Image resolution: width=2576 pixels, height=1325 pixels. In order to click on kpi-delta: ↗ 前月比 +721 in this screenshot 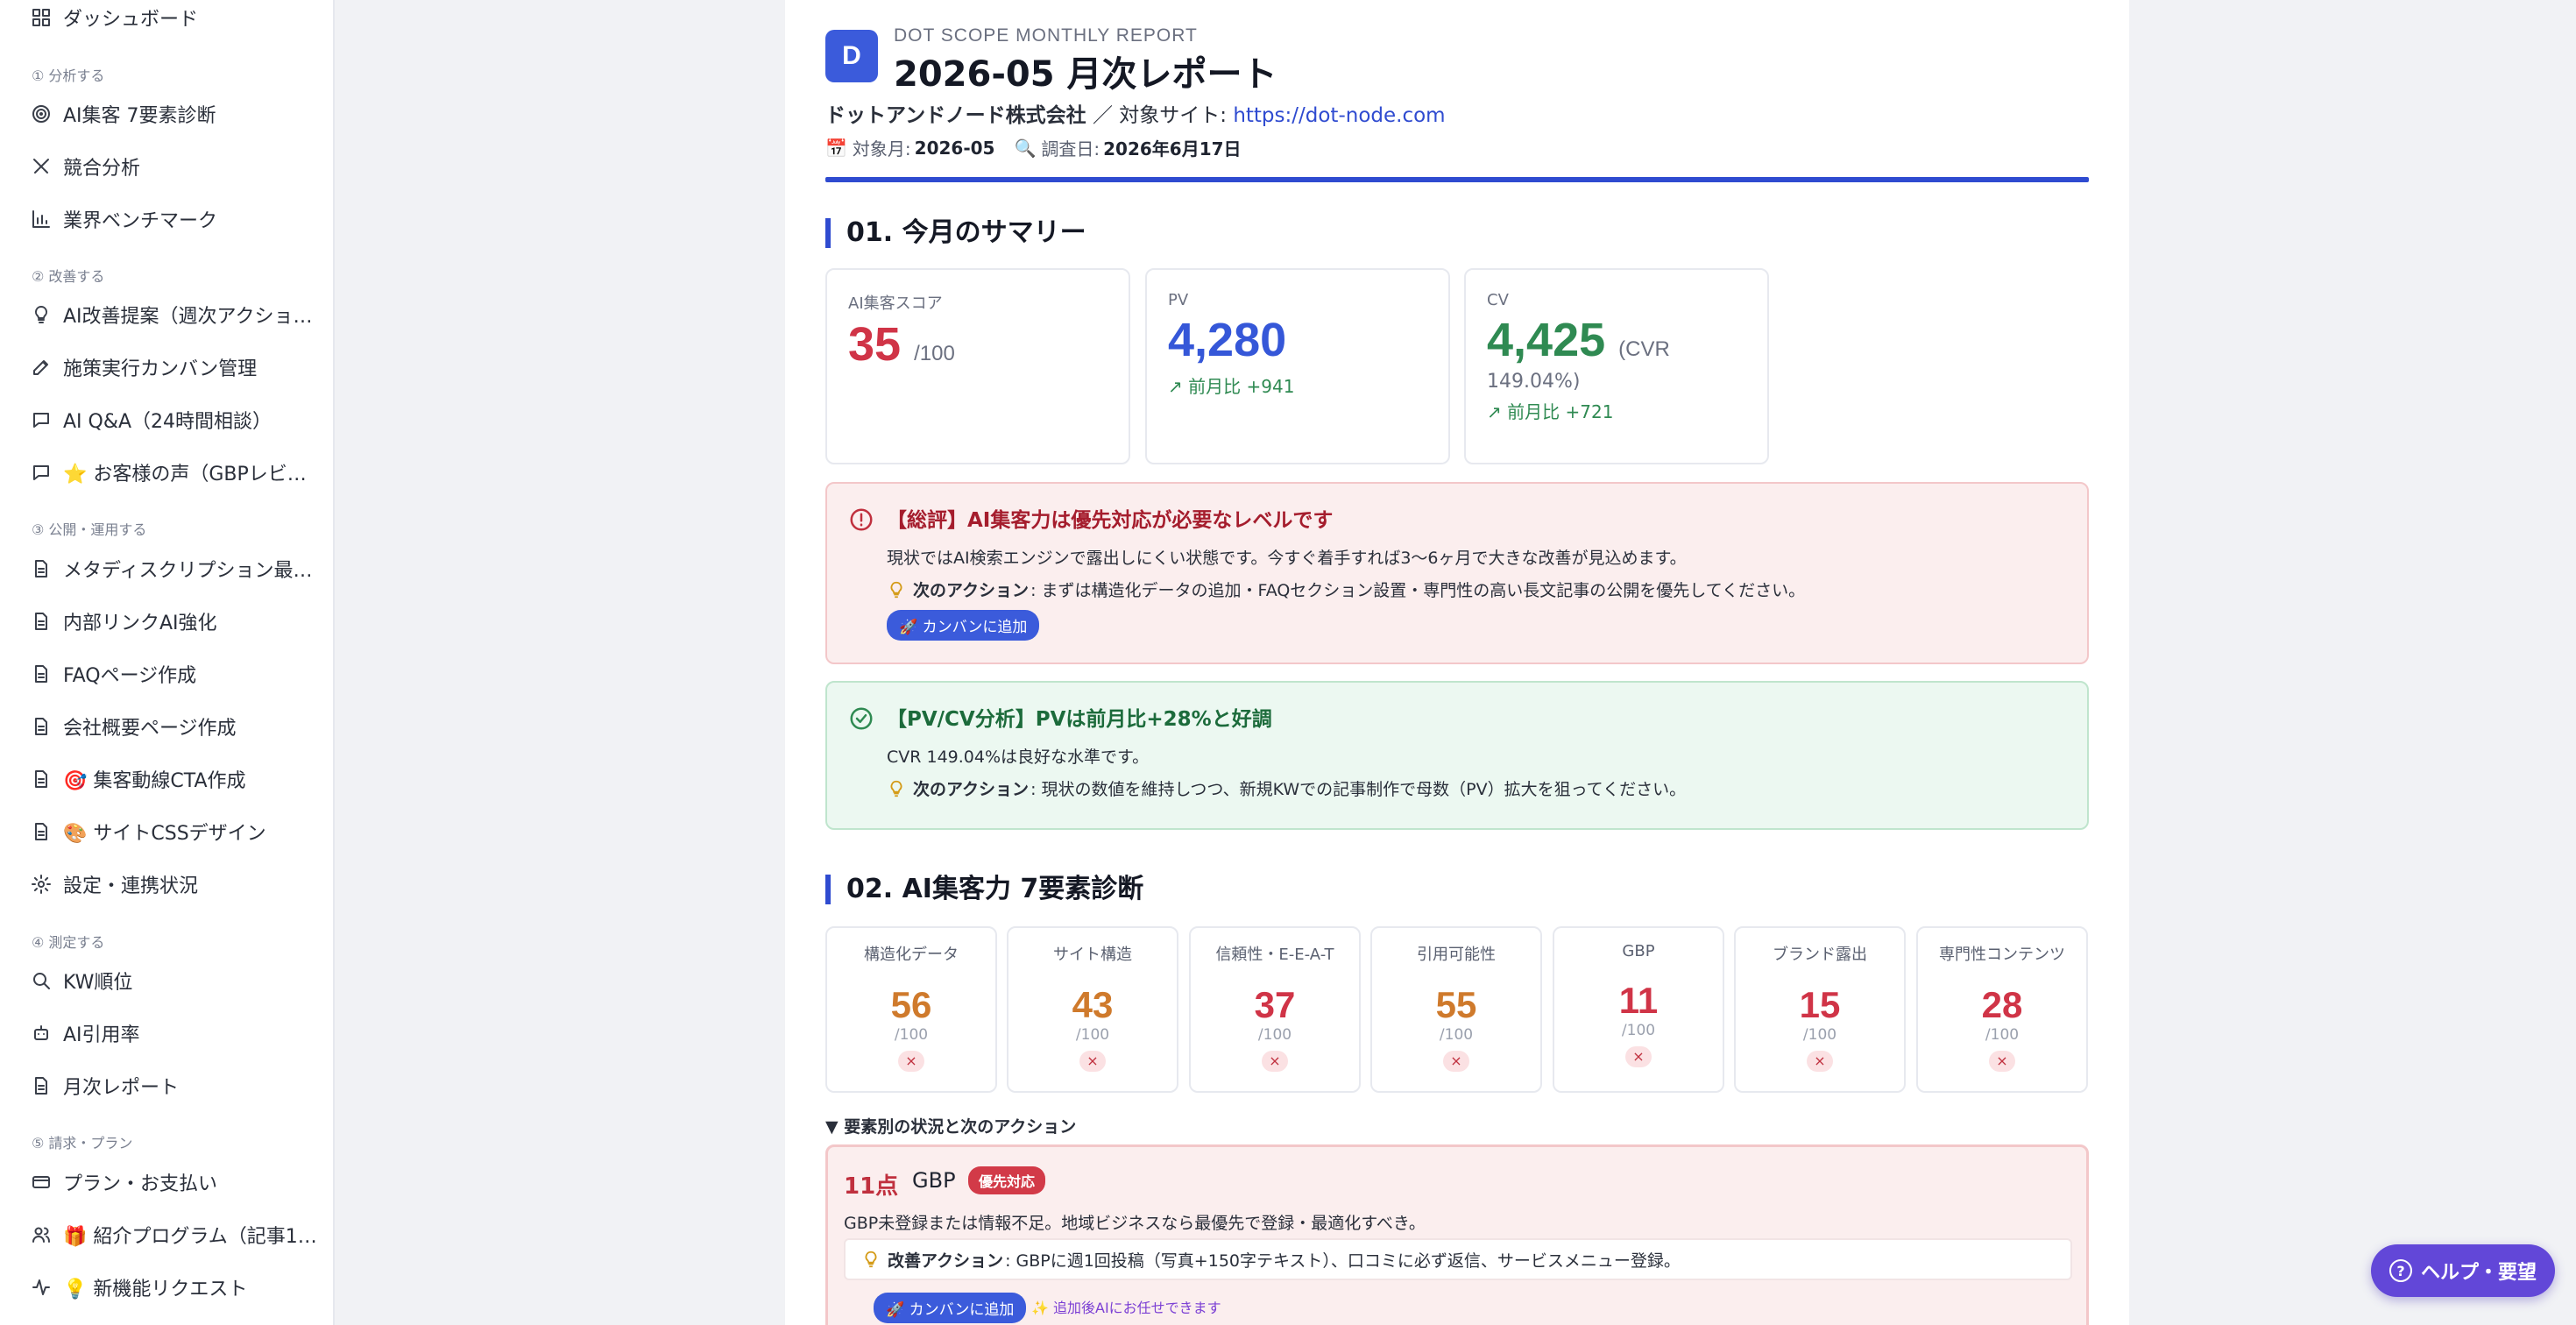, I will do `click(1616, 410)`.